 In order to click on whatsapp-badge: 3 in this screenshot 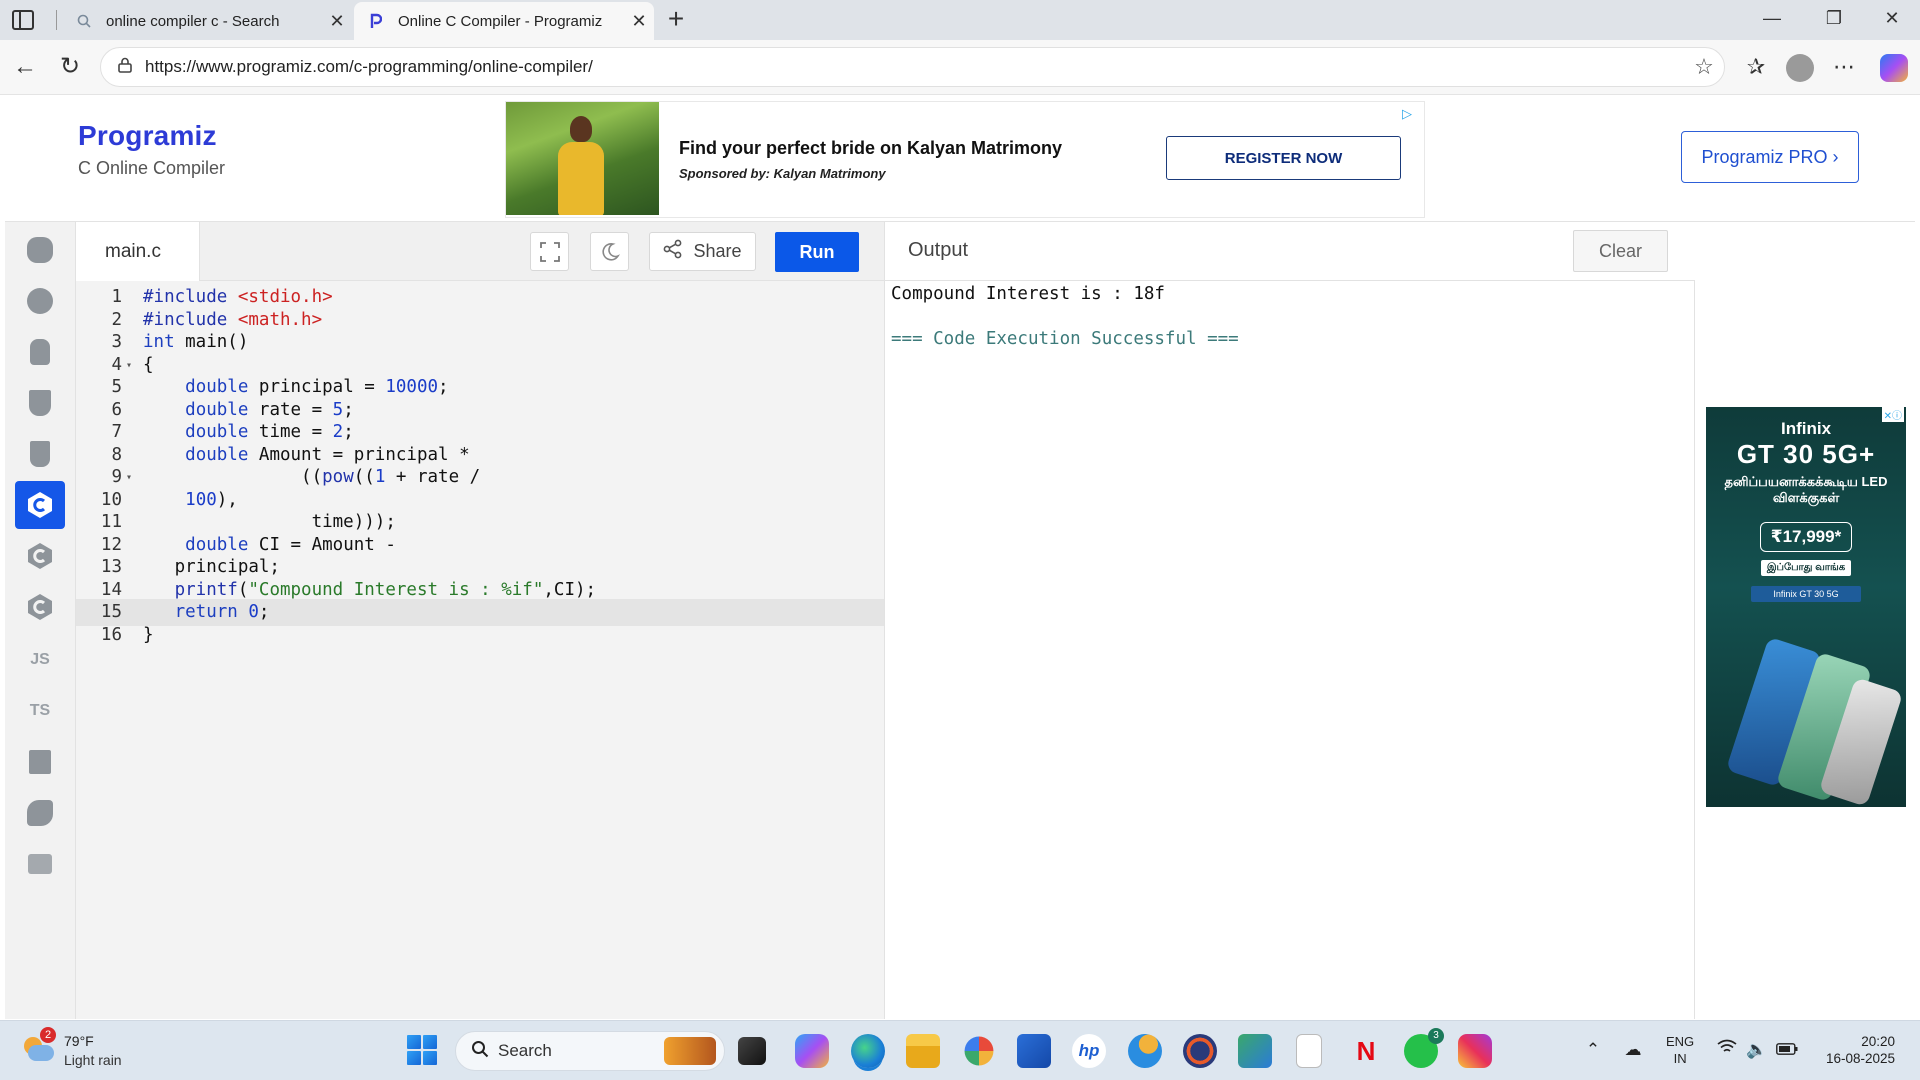, I will do `click(1436, 1036)`.